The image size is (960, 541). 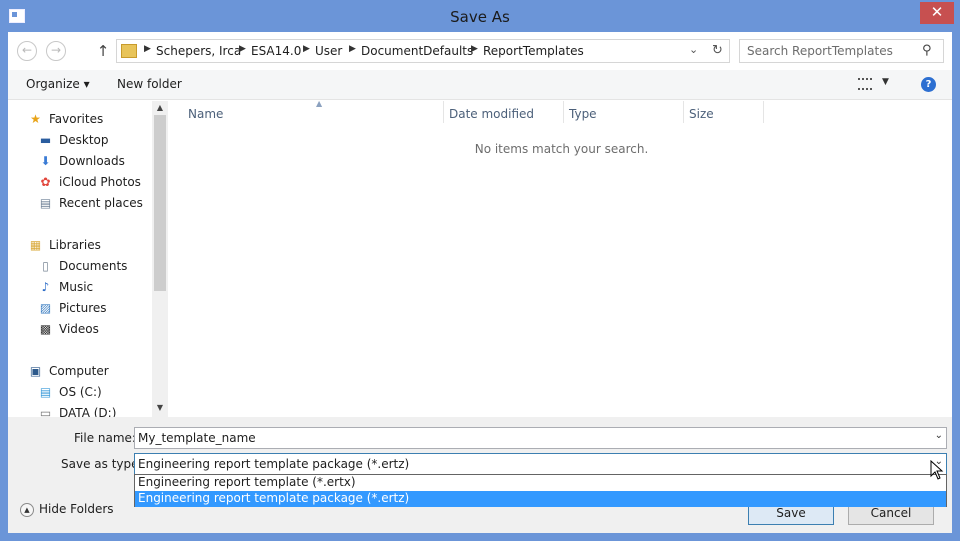 I want to click on view-dropdown-icon: ▼, so click(x=885, y=82).